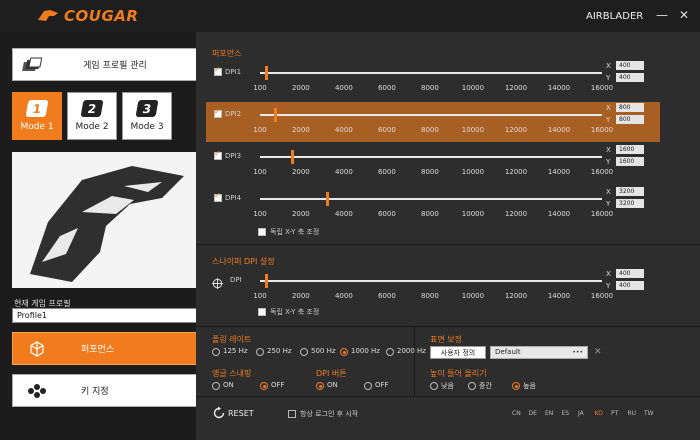  Describe the element at coordinates (630, 65) in the screenshot. I see `dpi1-x-value: 400` at that location.